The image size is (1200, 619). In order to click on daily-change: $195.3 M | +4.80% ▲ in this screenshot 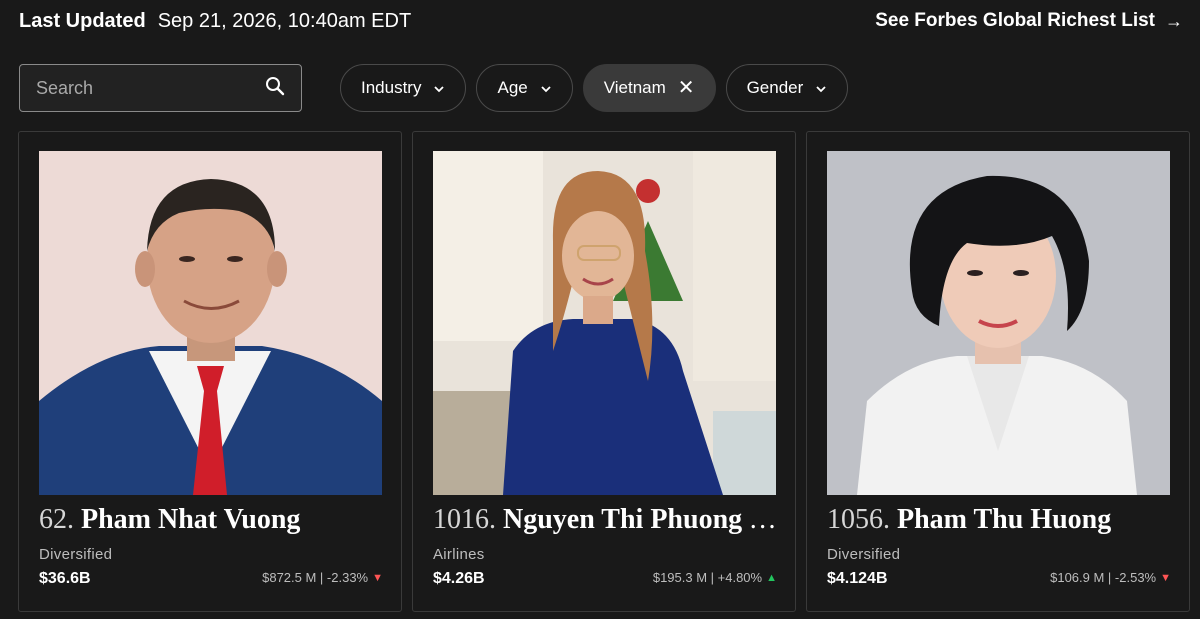, I will do `click(715, 577)`.